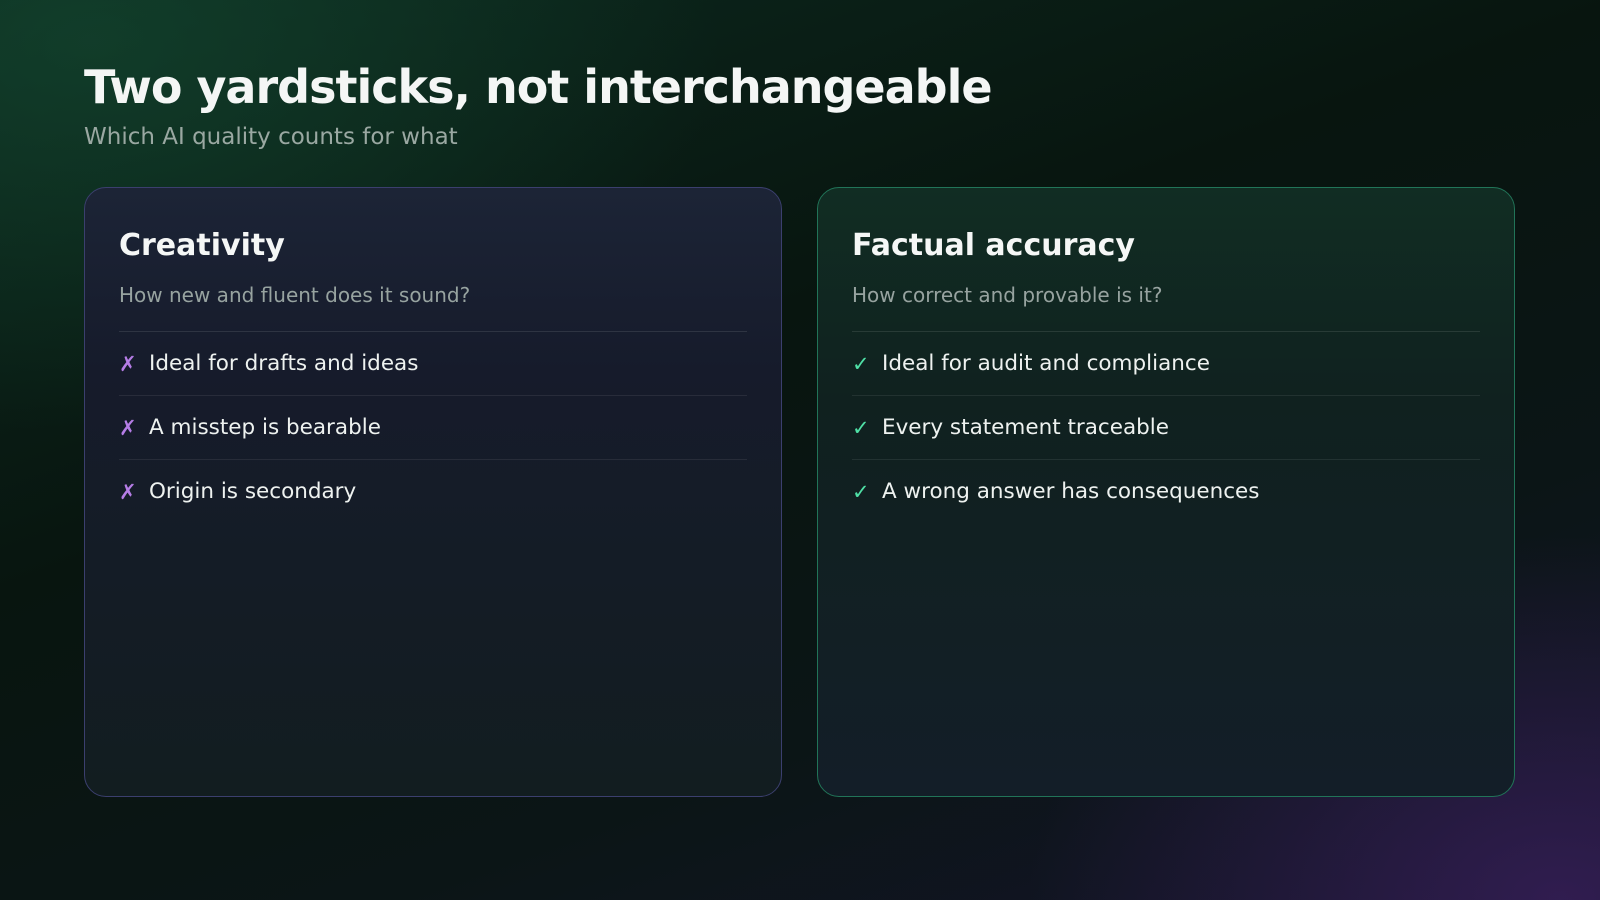 This screenshot has width=1600, height=900. Describe the element at coordinates (1071, 491) in the screenshot. I see `list-item-text: A wrong answer has consequences` at that location.